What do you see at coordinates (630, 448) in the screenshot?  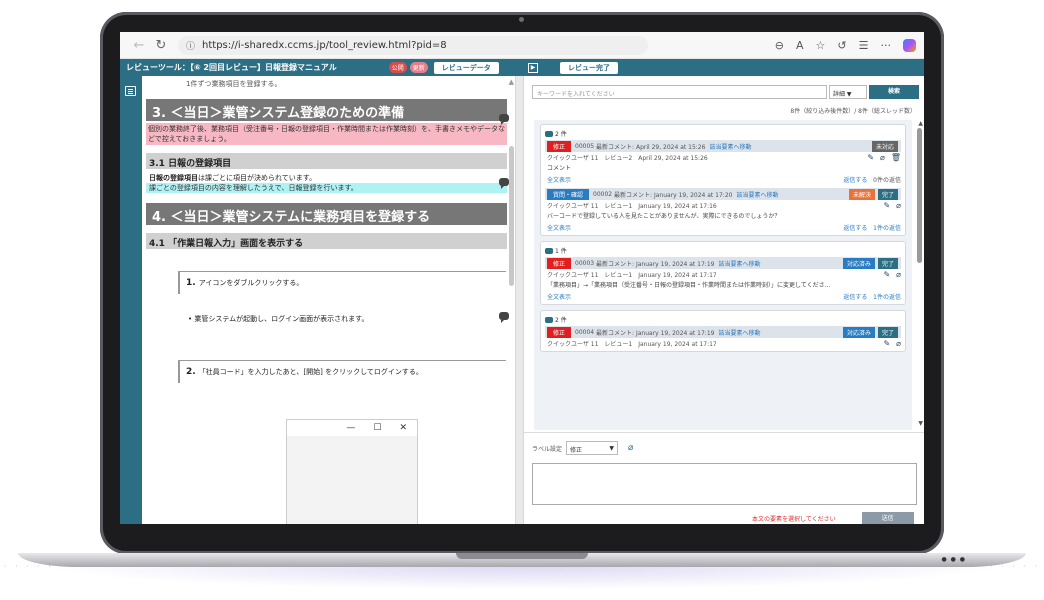 I see `attach-file-icon: ⌀` at bounding box center [630, 448].